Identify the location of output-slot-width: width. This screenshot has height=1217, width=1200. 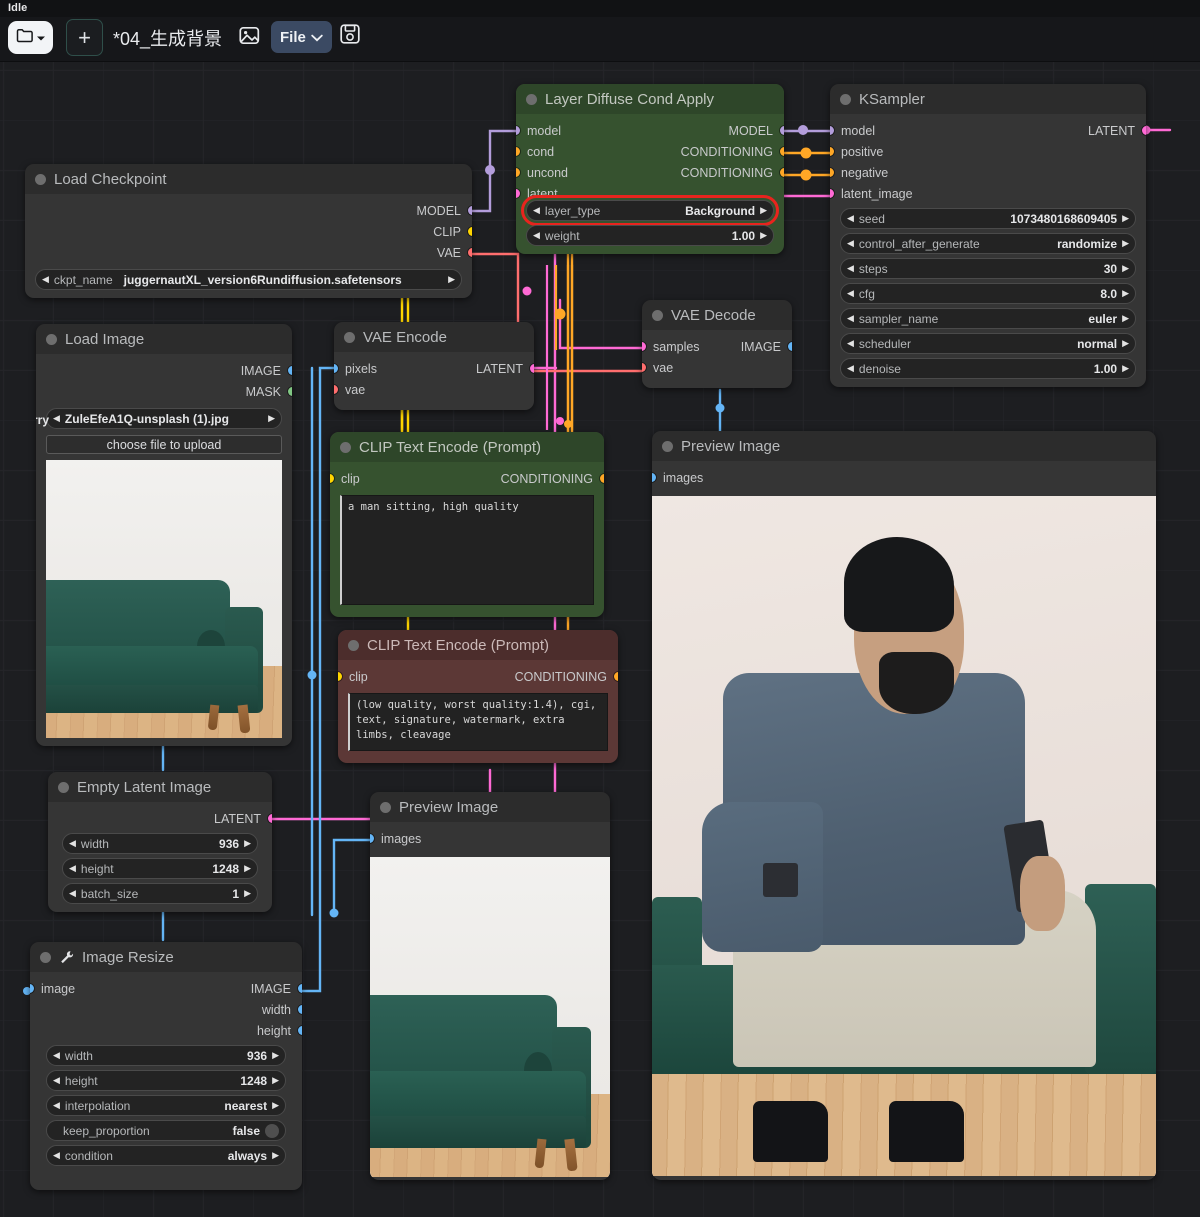
(282, 1009).